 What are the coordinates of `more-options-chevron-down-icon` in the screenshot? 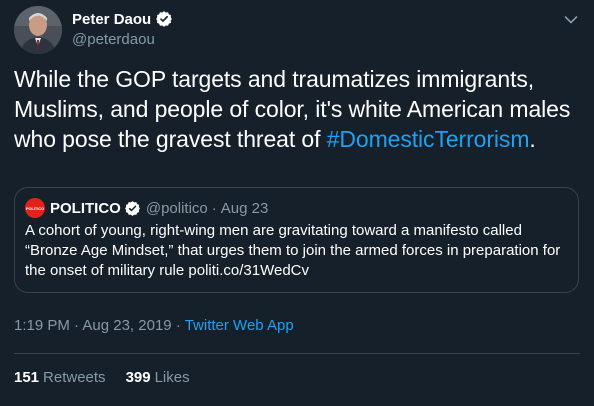 It's located at (571, 18).